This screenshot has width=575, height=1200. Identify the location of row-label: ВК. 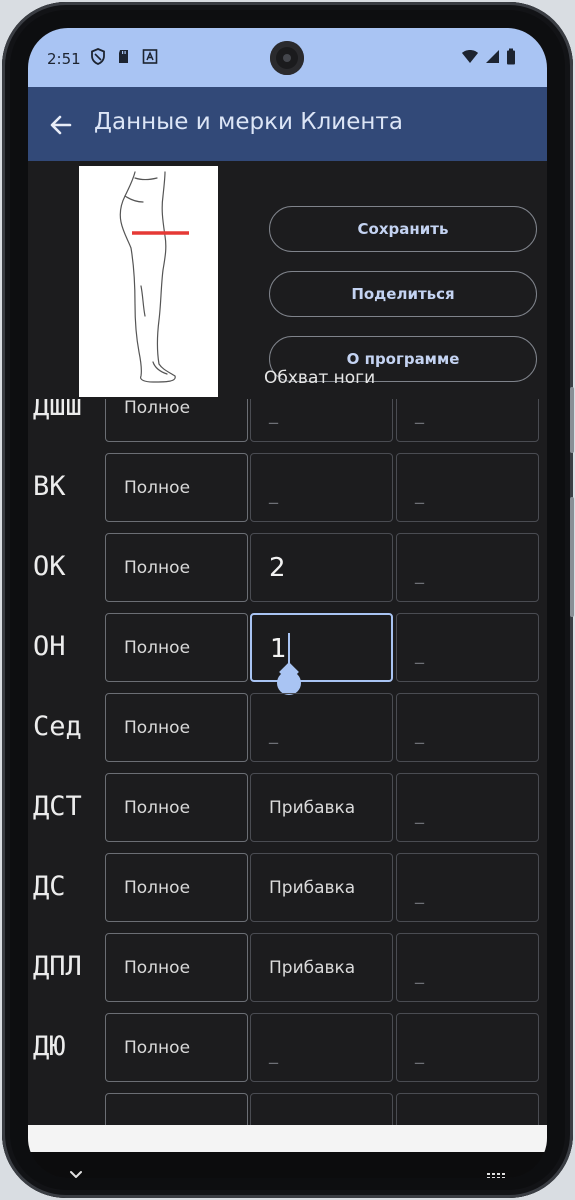
(49, 486).